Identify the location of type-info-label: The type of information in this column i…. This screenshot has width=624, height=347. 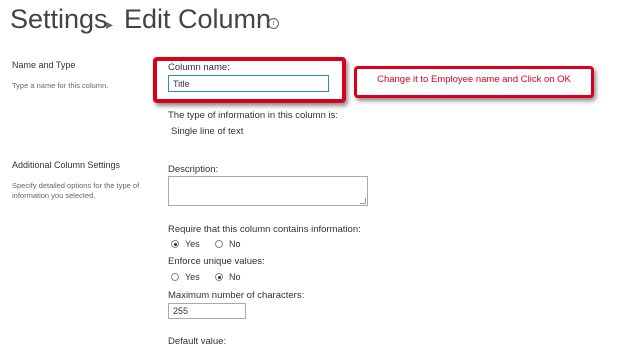
(253, 115).